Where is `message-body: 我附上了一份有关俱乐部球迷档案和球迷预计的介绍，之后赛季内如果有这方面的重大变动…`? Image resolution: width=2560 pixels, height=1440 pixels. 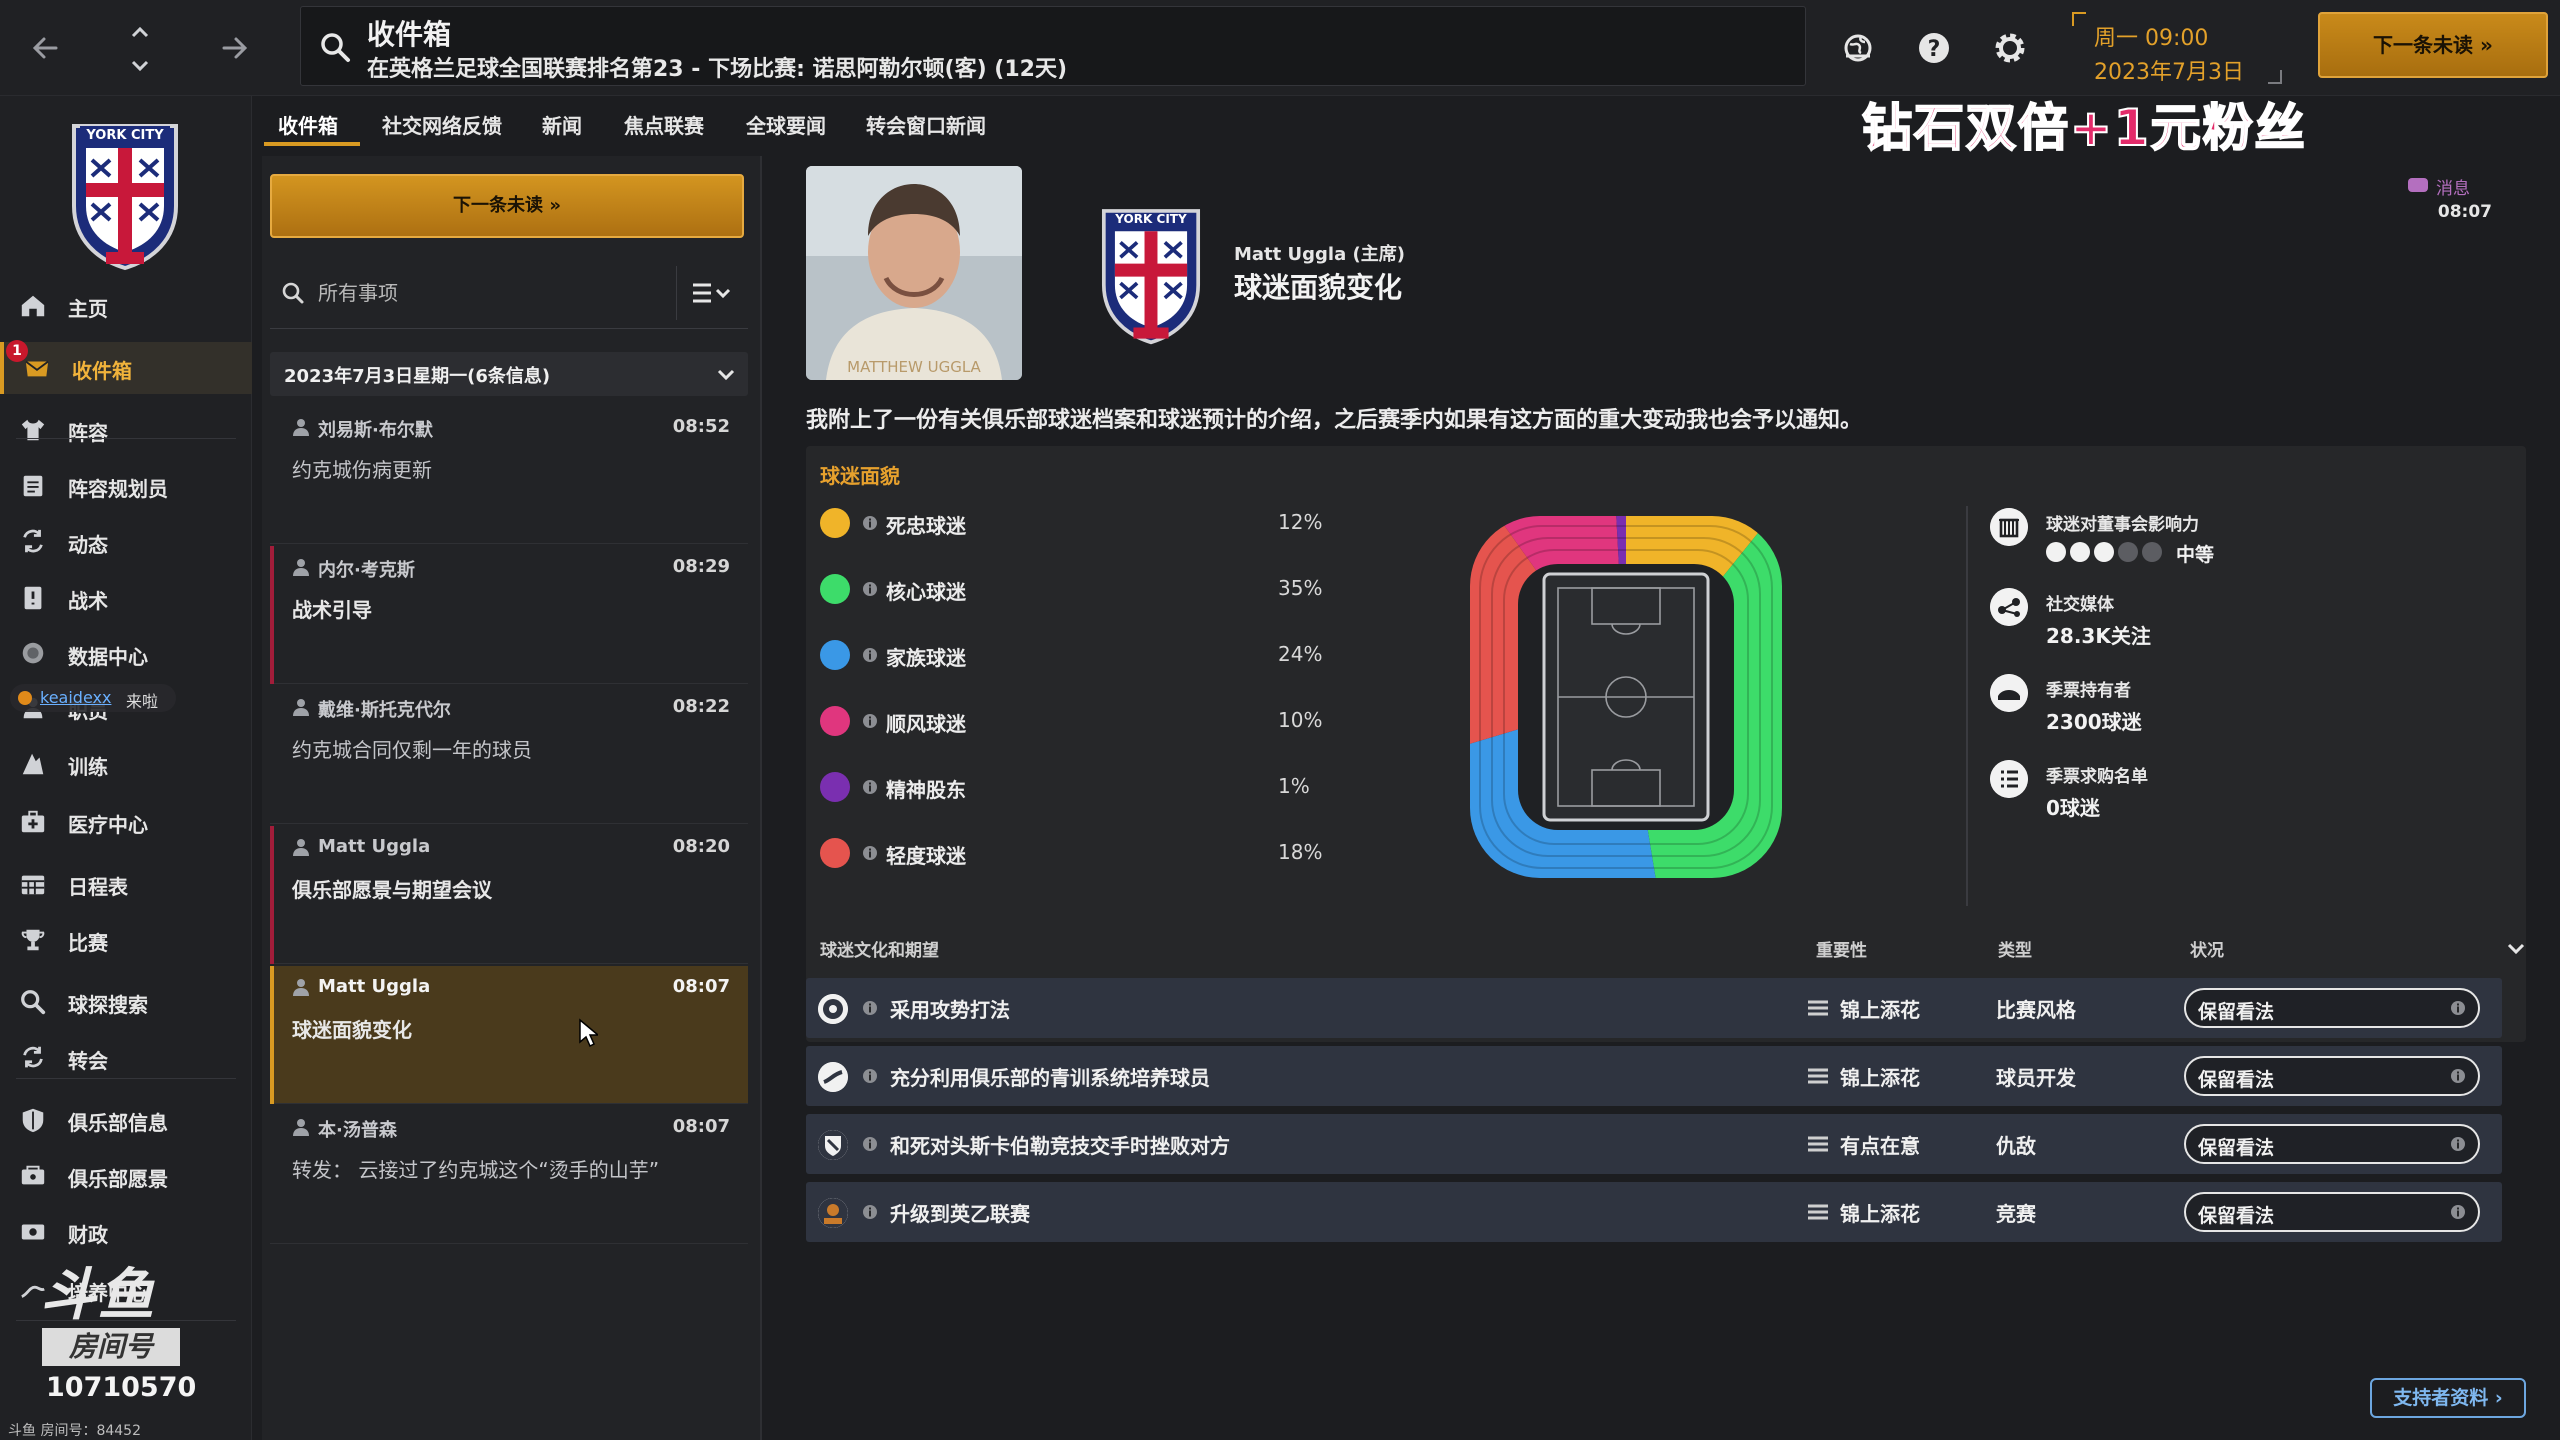 message-body: 我附上了一份有关俱乐部球迷档案和球迷预计的介绍，之后赛季内如果有这方面的重大变动… is located at coordinates (1334, 420).